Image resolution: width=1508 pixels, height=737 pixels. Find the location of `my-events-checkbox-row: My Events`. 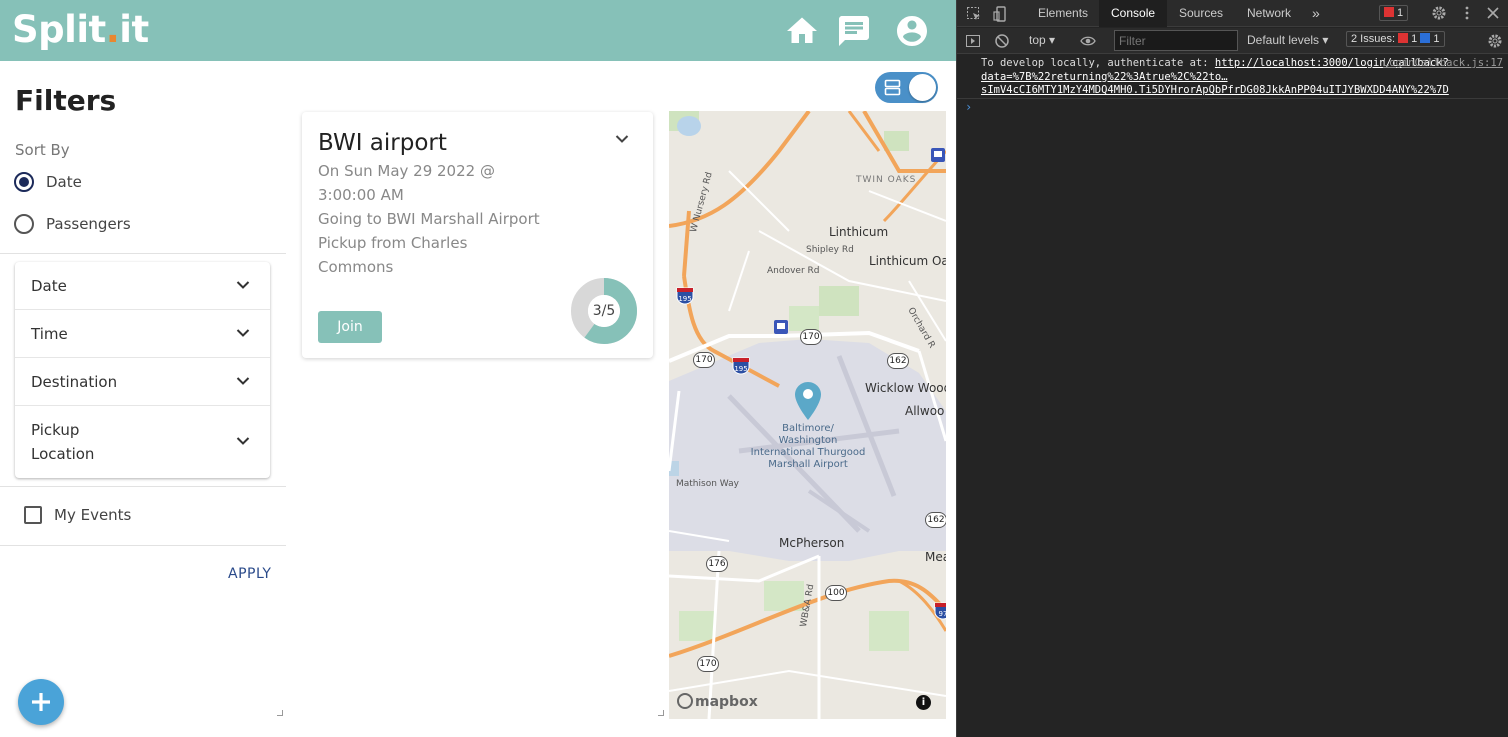

my-events-checkbox-row: My Events is located at coordinates (77, 515).